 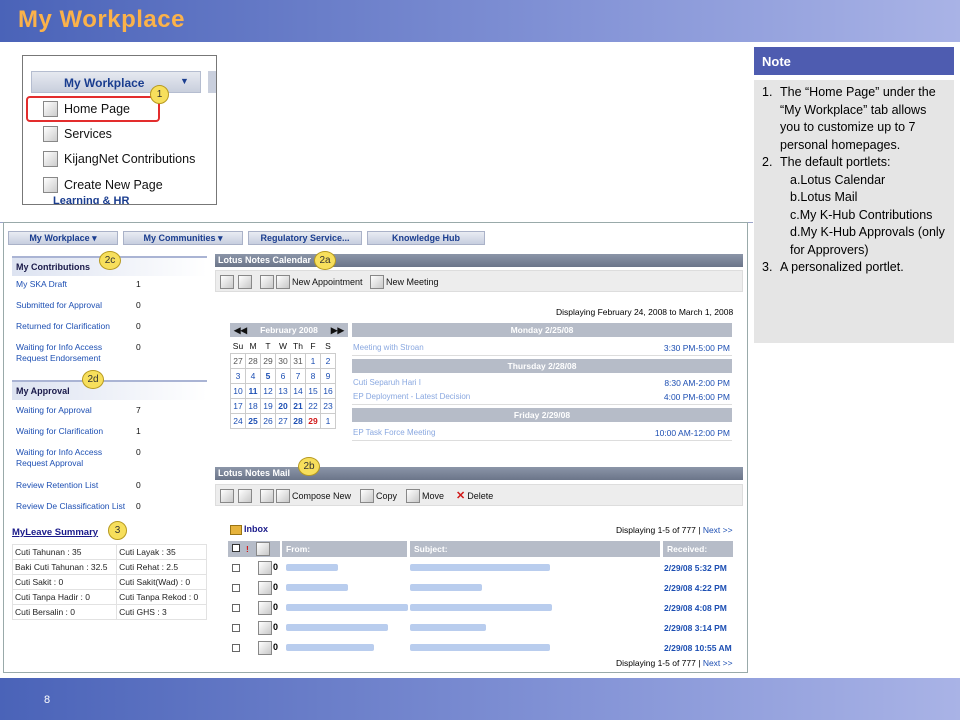 I want to click on tab-my-workplace: My Workplace ▾, so click(x=63, y=238).